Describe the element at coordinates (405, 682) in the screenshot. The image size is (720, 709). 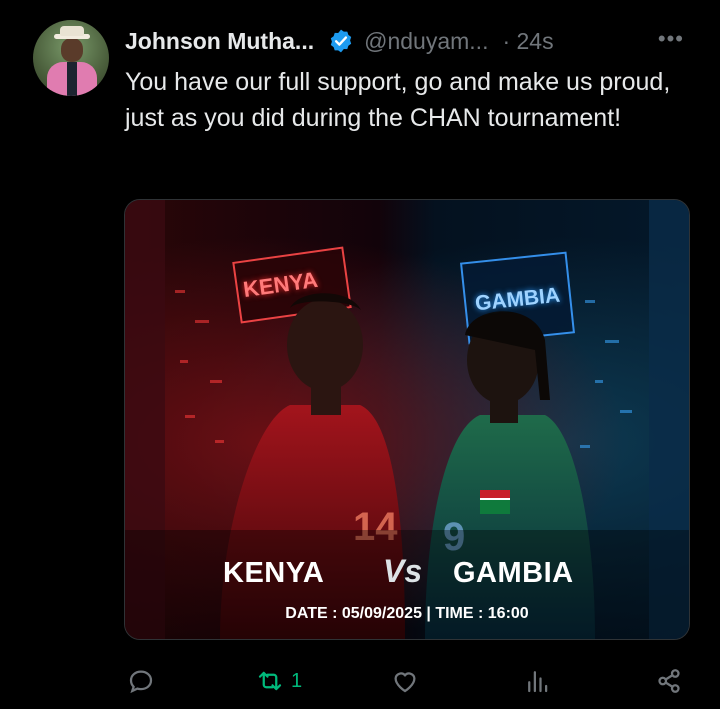
I see `heart-icon` at that location.